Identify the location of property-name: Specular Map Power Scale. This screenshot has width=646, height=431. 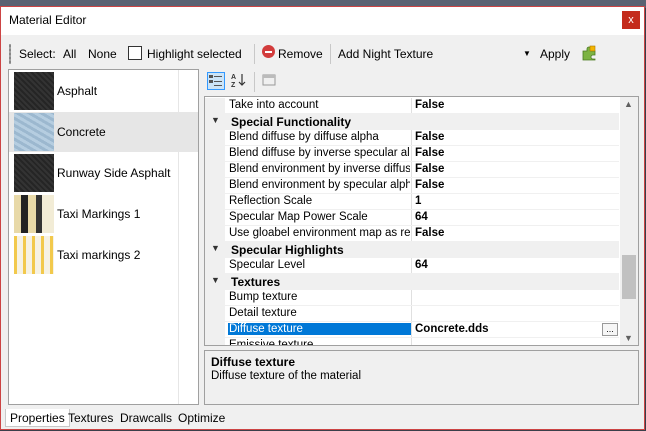
(319, 217).